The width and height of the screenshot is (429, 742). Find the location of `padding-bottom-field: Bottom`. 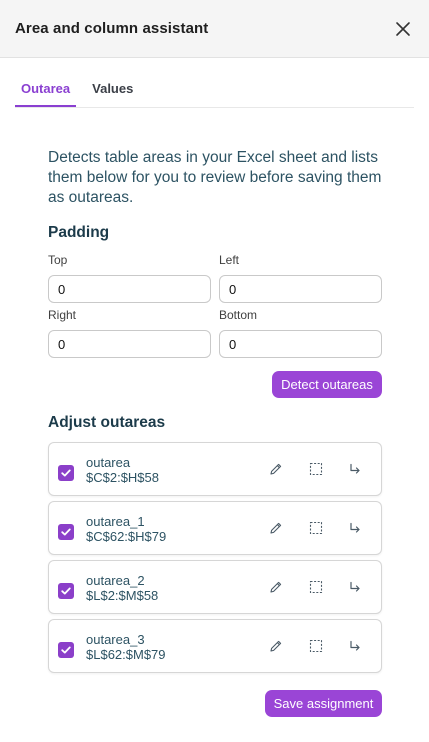

padding-bottom-field: Bottom is located at coordinates (300, 332).